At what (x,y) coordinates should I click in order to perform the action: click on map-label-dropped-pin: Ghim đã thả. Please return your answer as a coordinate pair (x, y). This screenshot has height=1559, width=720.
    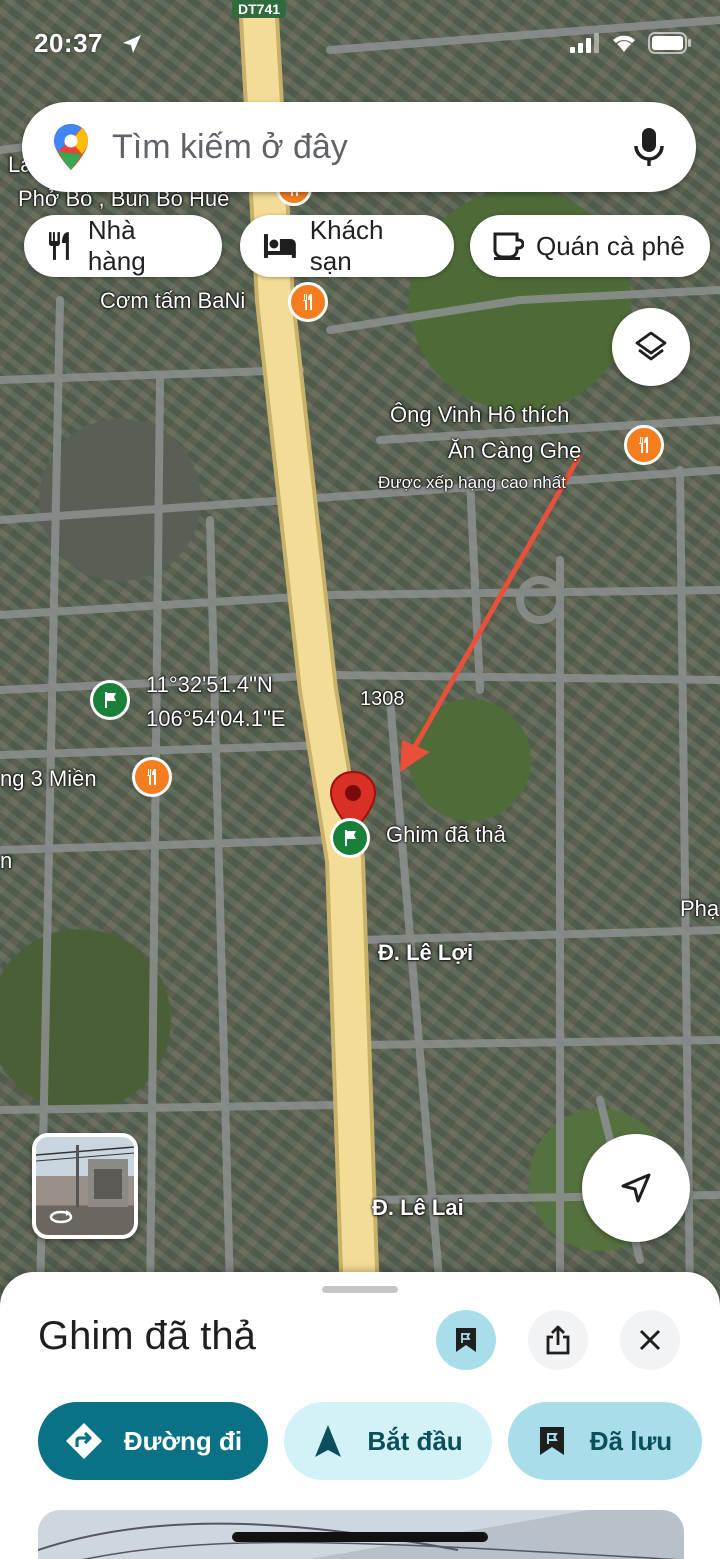
    Looking at the image, I should click on (446, 834).